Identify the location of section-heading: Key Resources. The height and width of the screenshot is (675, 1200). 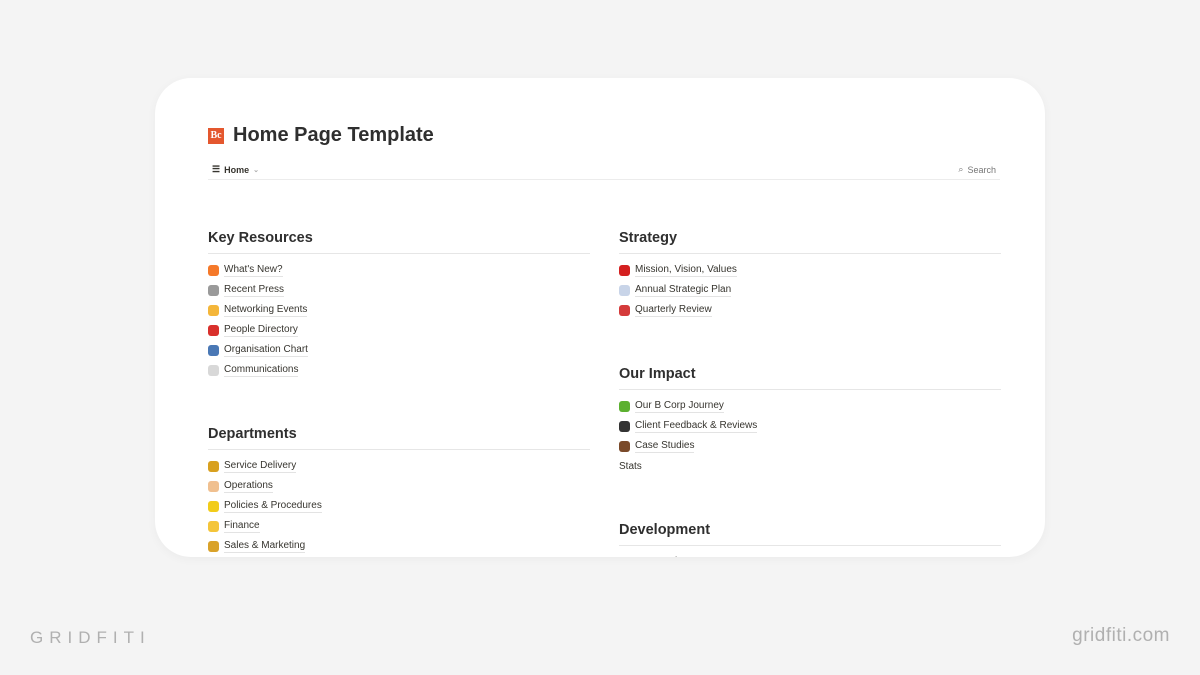
(399, 242).